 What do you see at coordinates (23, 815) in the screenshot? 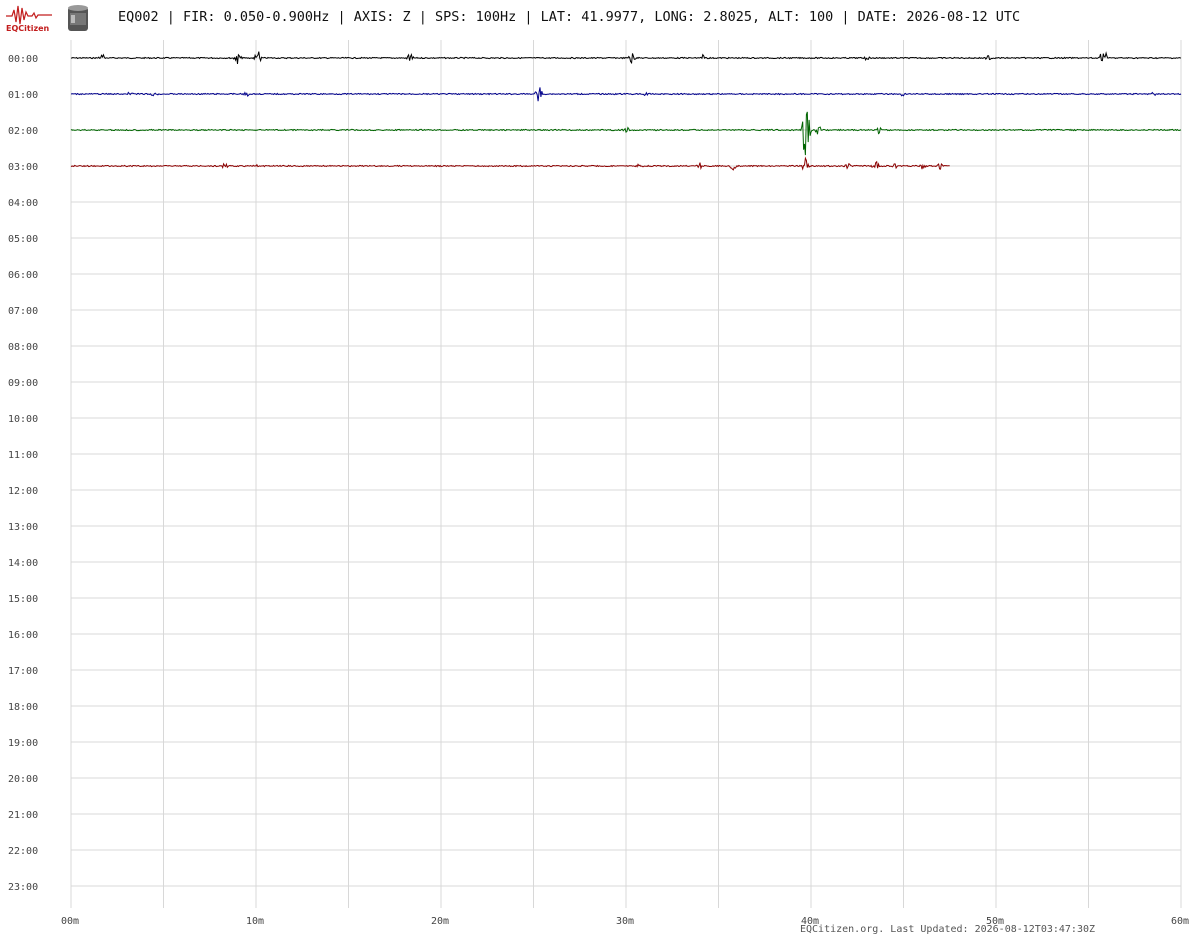
I see `y-tick-label: 21:00` at bounding box center [23, 815].